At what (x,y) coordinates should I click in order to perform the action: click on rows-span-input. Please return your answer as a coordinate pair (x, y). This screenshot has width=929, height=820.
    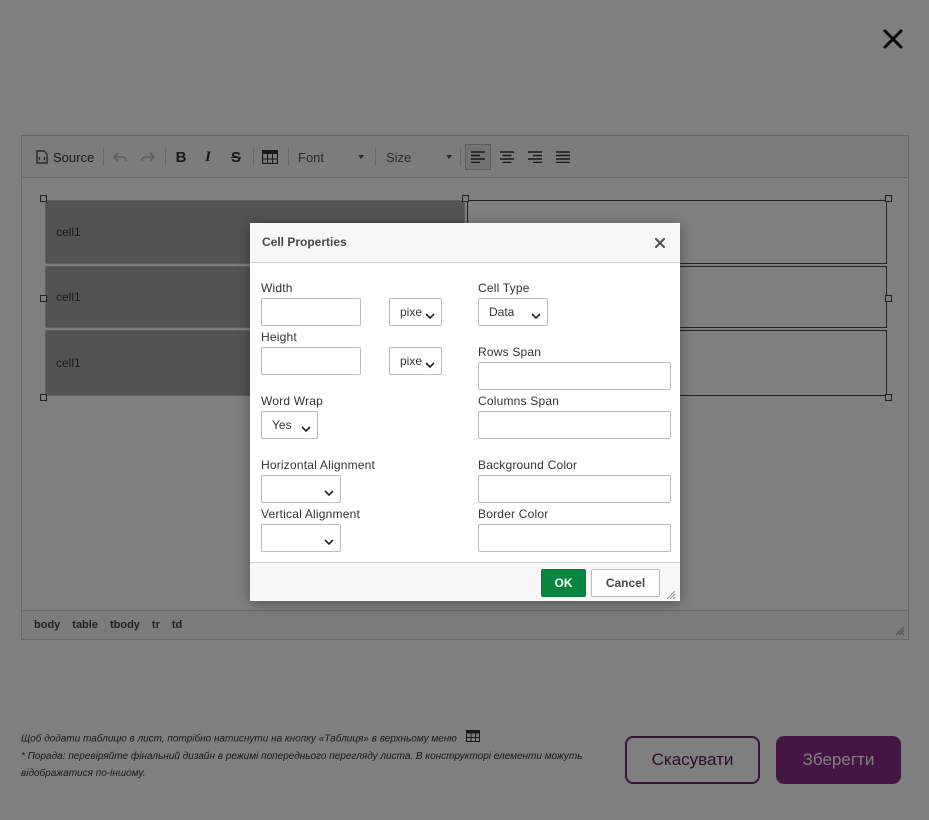
    Looking at the image, I should click on (574, 376).